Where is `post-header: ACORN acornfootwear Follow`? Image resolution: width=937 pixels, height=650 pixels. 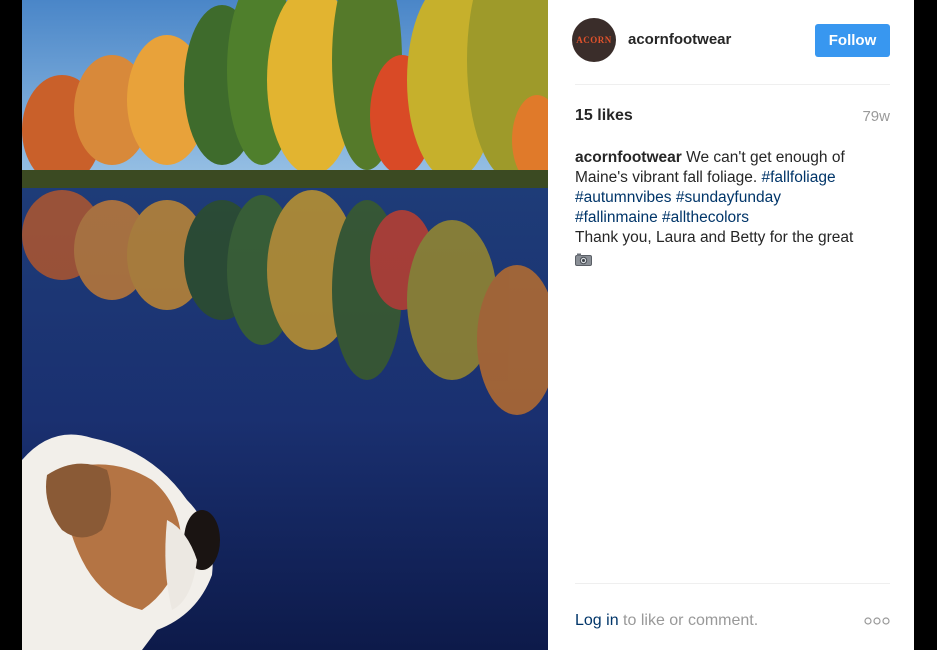 post-header: ACORN acornfootwear Follow is located at coordinates (731, 42).